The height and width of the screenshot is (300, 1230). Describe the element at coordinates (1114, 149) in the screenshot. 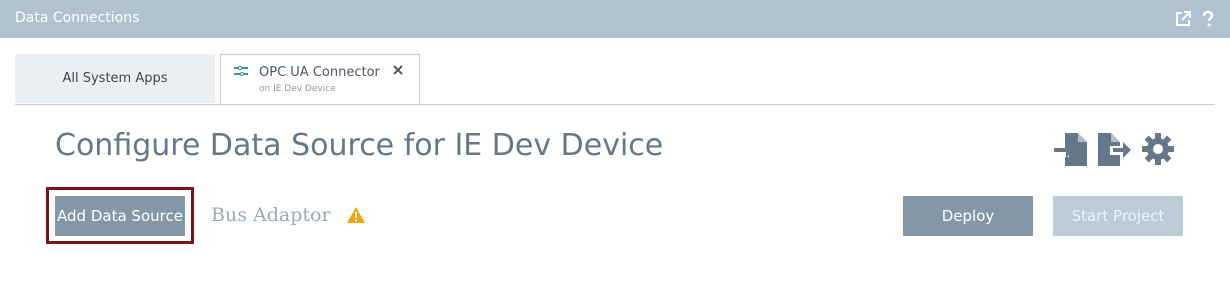

I see `export-icon` at that location.